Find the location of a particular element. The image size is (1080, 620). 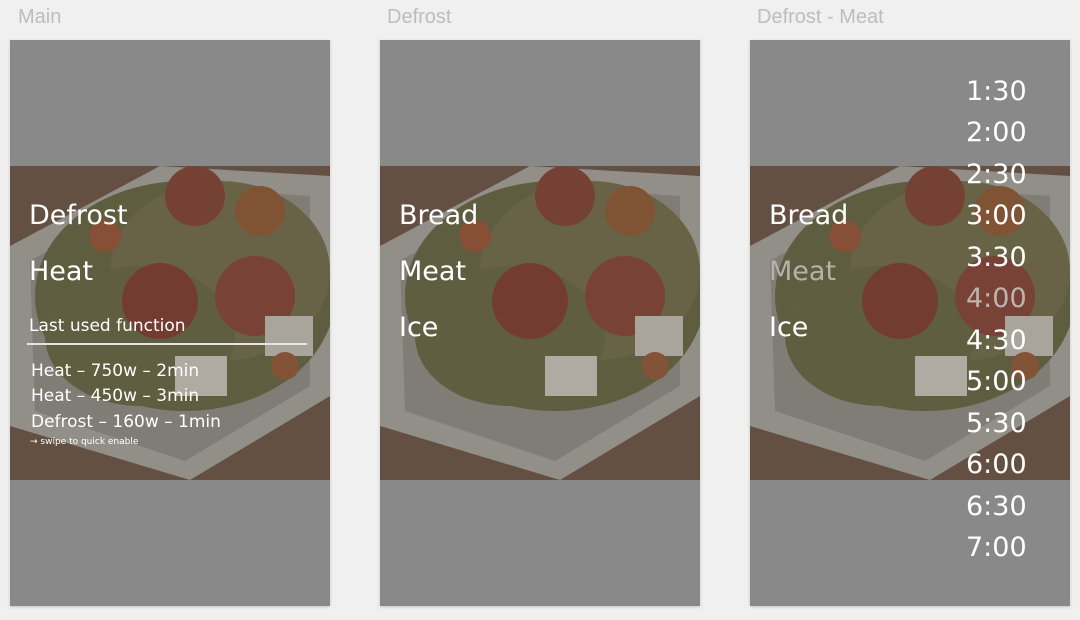

artboard-label-main: Main is located at coordinates (40, 17).